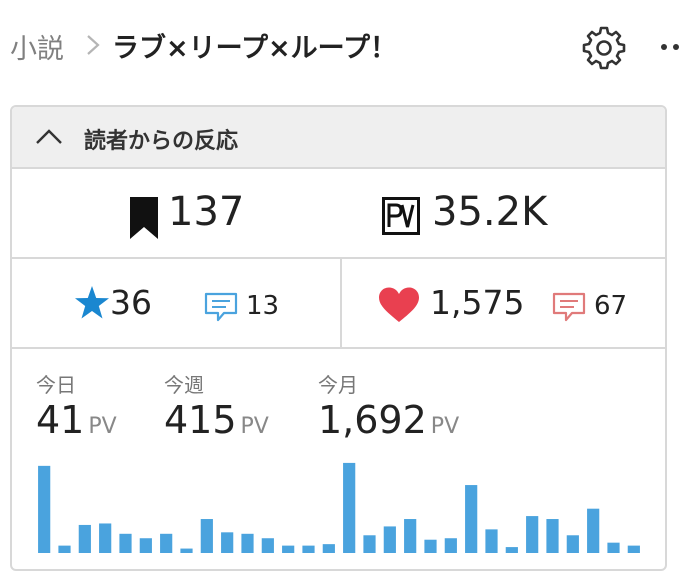  What do you see at coordinates (604, 48) in the screenshot?
I see `gear-icon` at bounding box center [604, 48].